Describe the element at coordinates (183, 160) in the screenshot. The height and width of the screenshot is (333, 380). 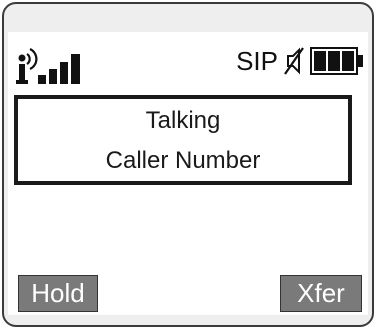
I see `caller-number-text: Caller Number` at that location.